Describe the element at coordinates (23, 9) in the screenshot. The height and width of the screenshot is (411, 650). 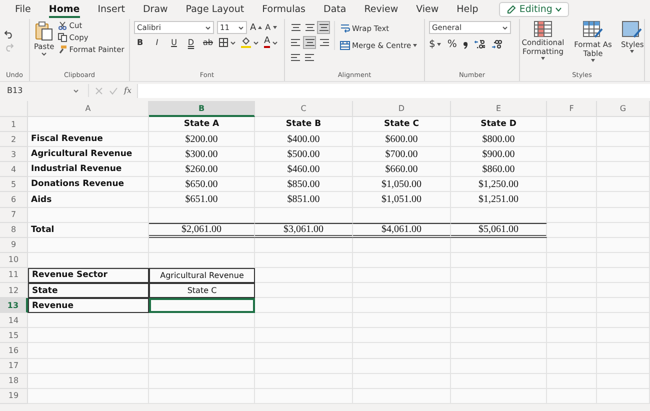
I see `menu-tab: File` at that location.